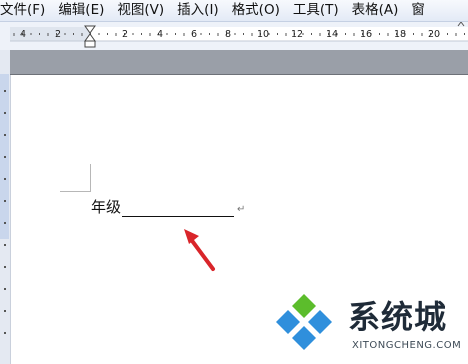  Describe the element at coordinates (400, 34) in the screenshot. I see `ruler-label: 18` at that location.